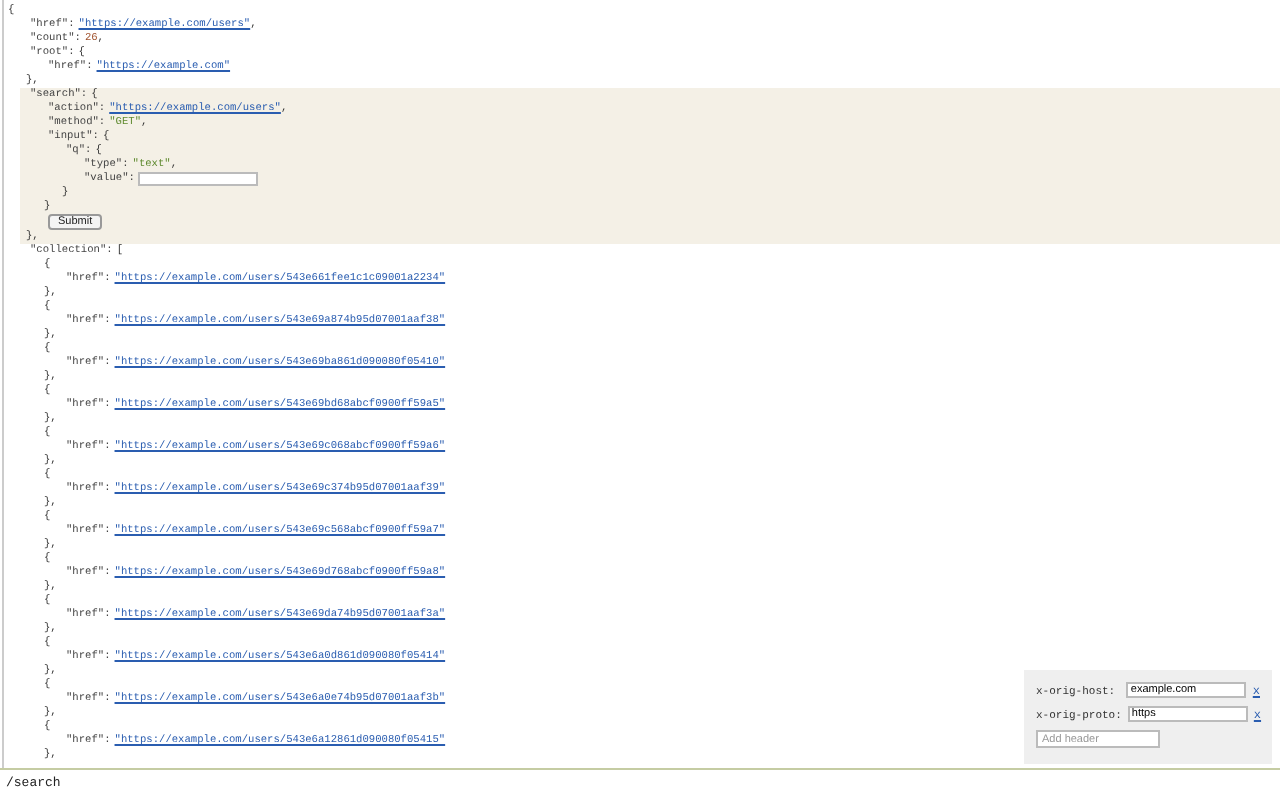 The width and height of the screenshot is (1280, 800). What do you see at coordinates (198, 179) in the screenshot?
I see `value-input-field` at bounding box center [198, 179].